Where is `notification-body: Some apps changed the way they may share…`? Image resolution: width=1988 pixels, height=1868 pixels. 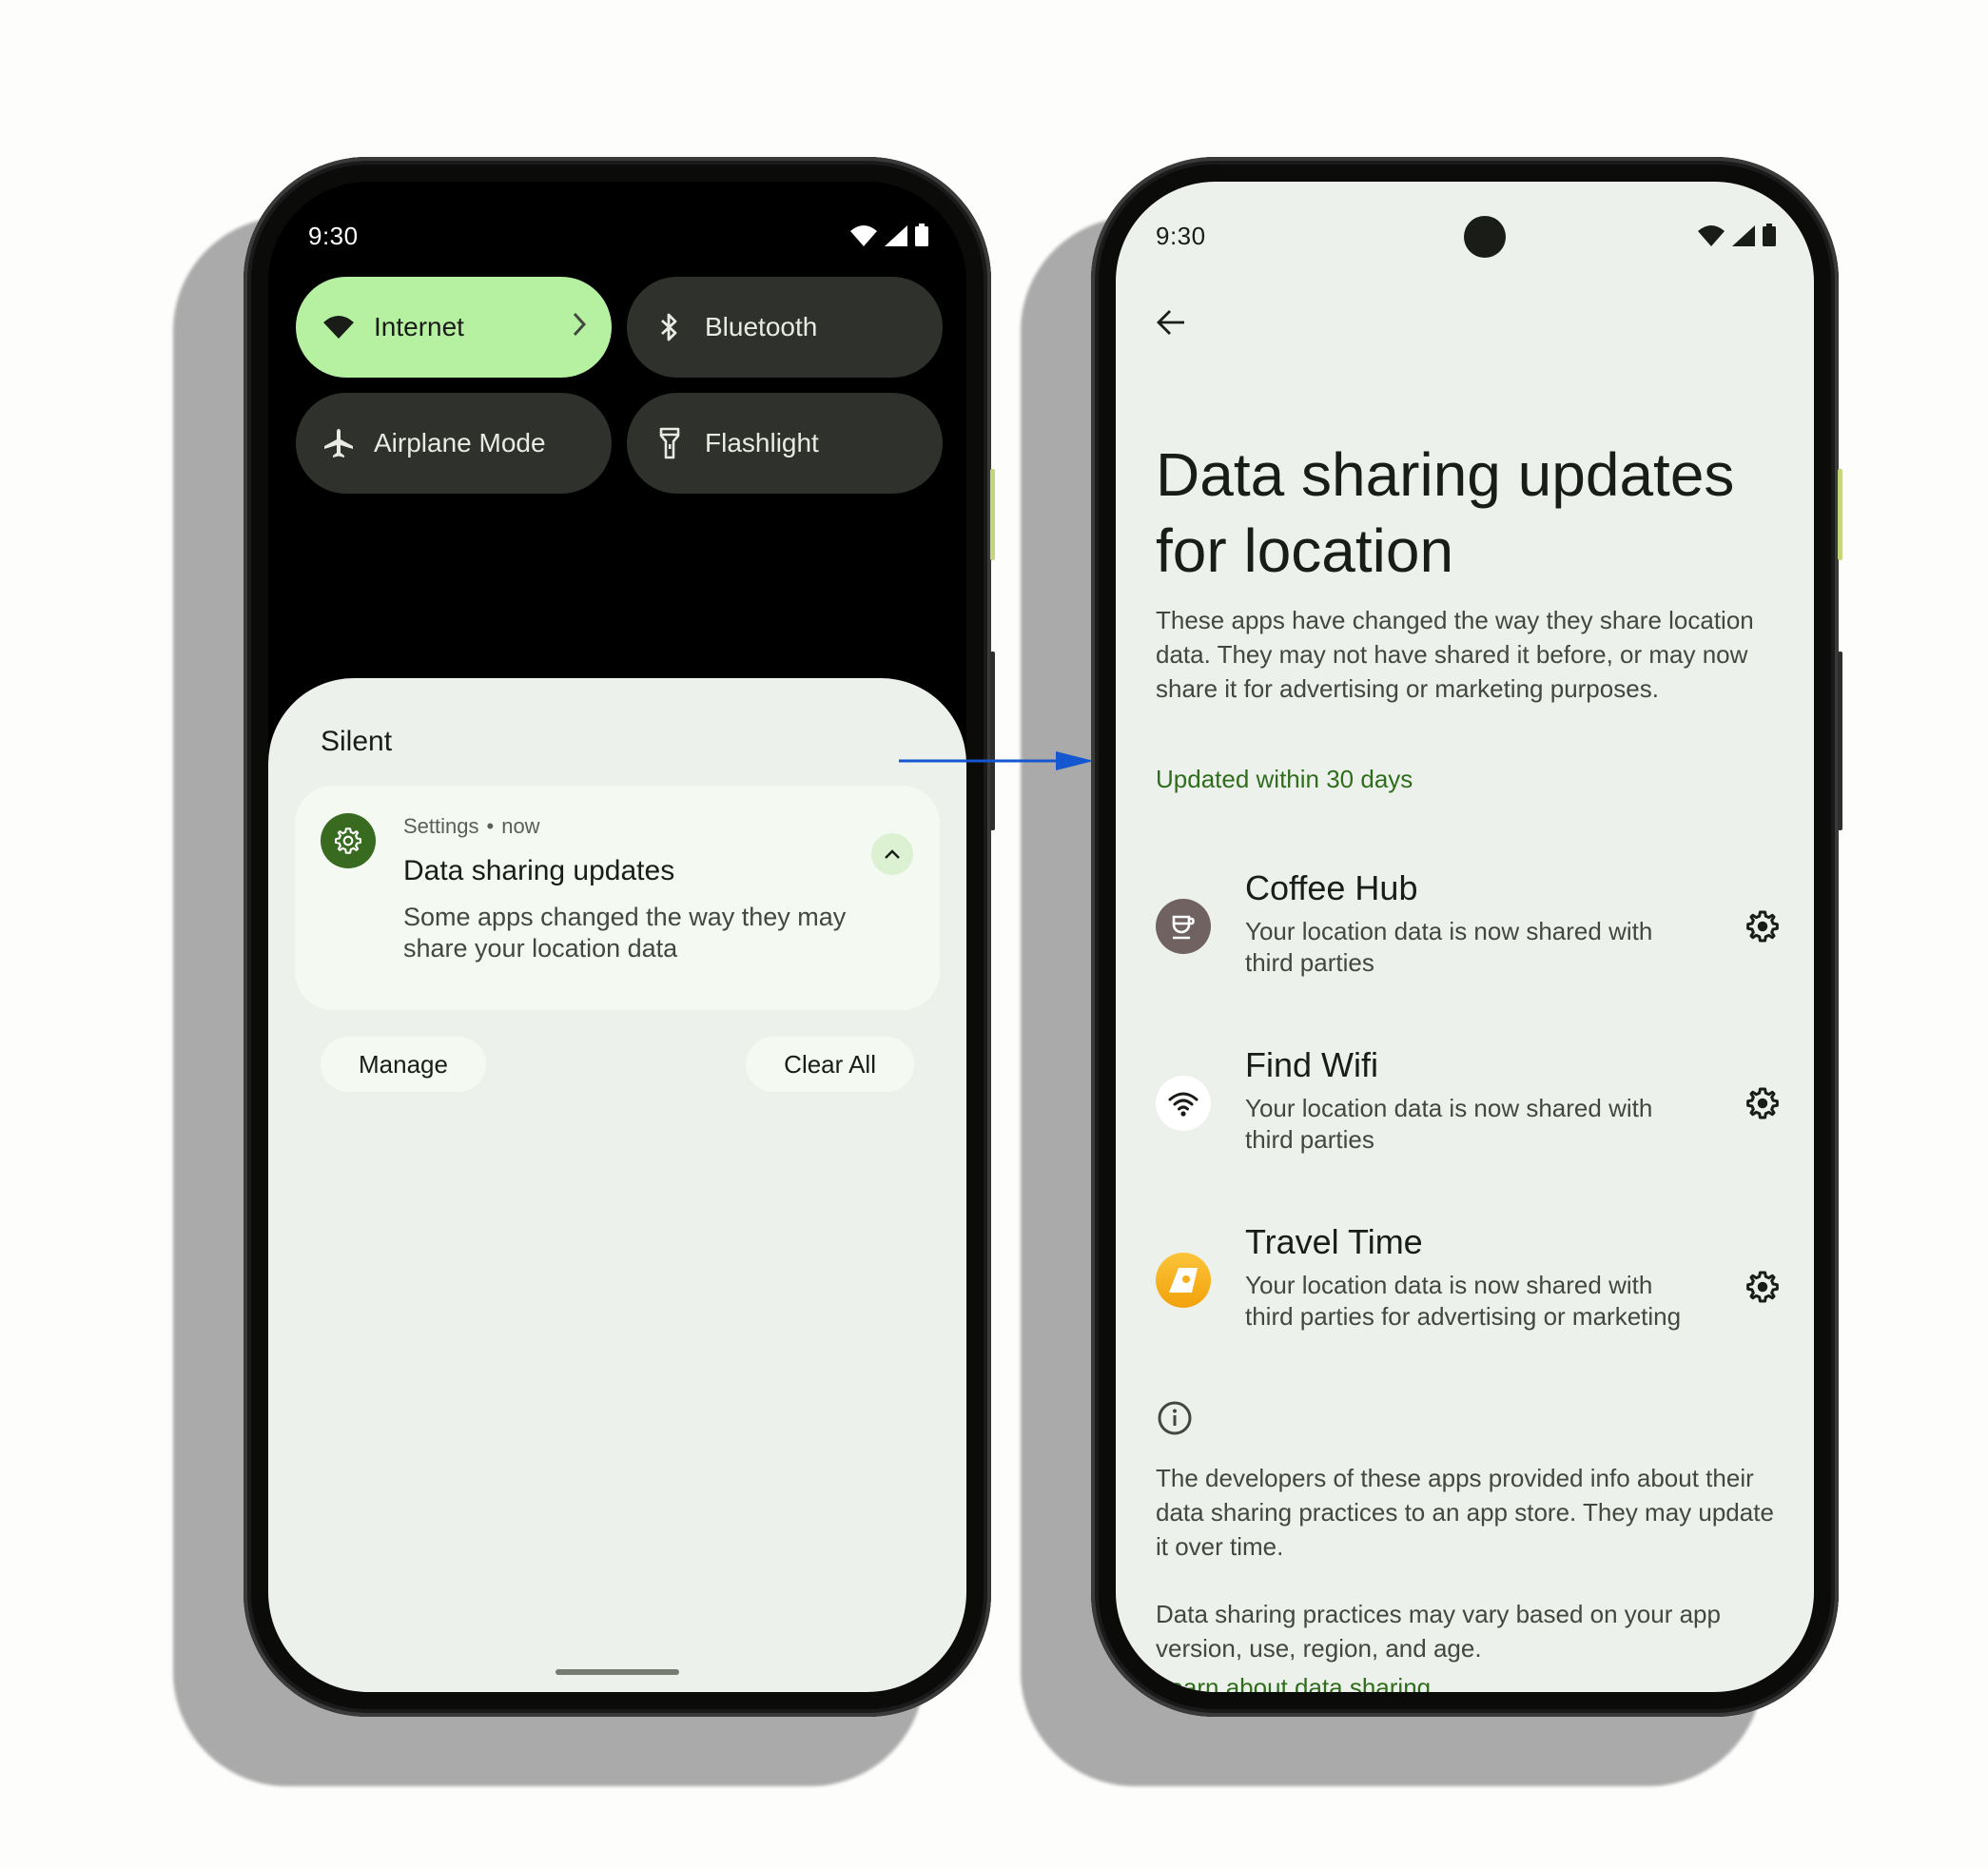 notification-body: Some apps changed the way they may share… is located at coordinates (625, 933).